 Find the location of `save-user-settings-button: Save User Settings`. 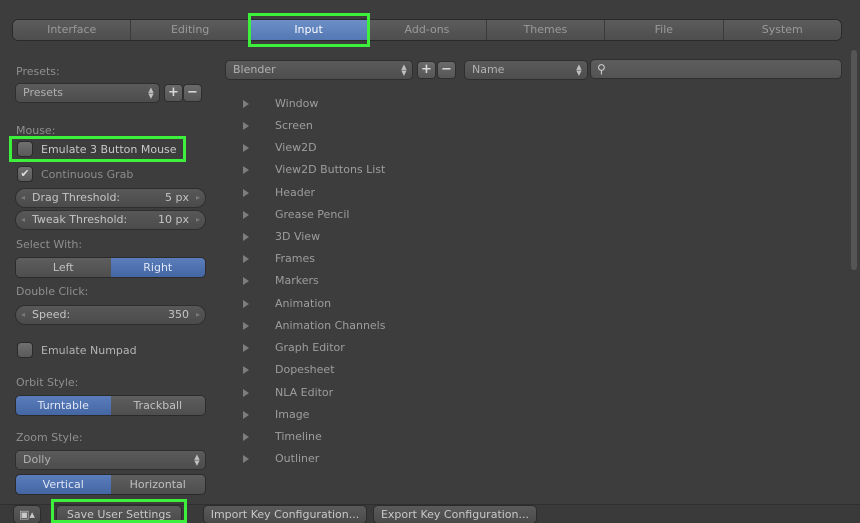

save-user-settings-button: Save User Settings is located at coordinates (119, 514).